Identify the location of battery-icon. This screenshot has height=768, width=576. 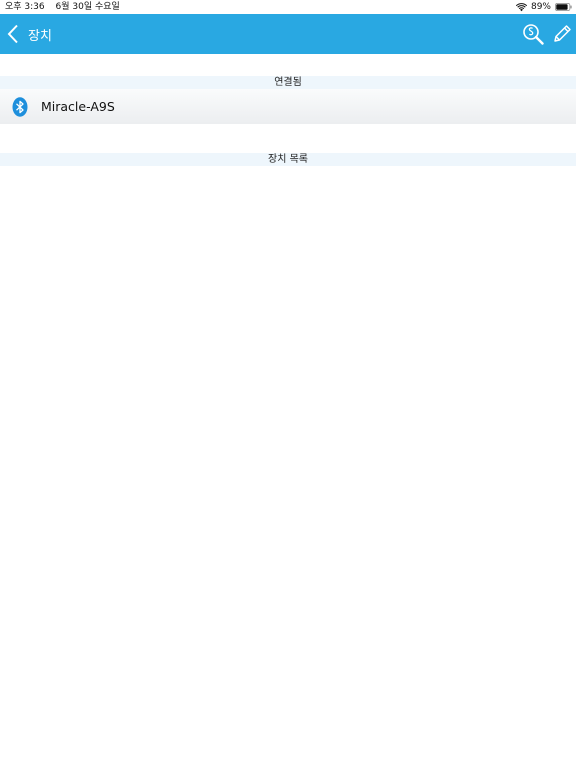
(563, 7).